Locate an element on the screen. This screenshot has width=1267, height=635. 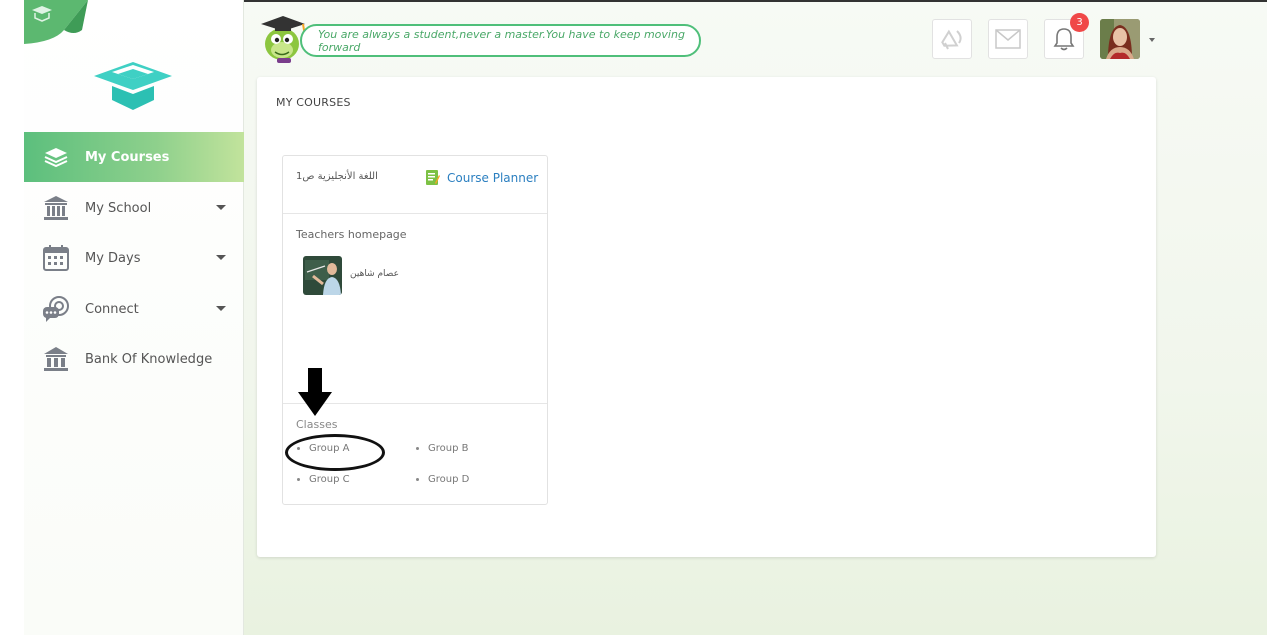
classes-title: Classes is located at coordinates (317, 424).